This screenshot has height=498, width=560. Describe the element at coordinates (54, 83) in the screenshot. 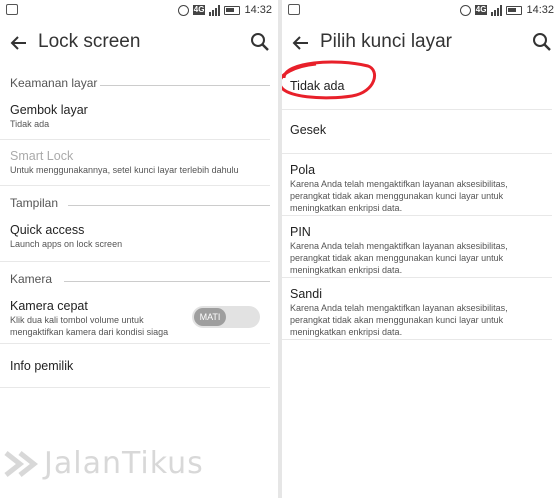

I see `section-title: Keamanan layar` at that location.